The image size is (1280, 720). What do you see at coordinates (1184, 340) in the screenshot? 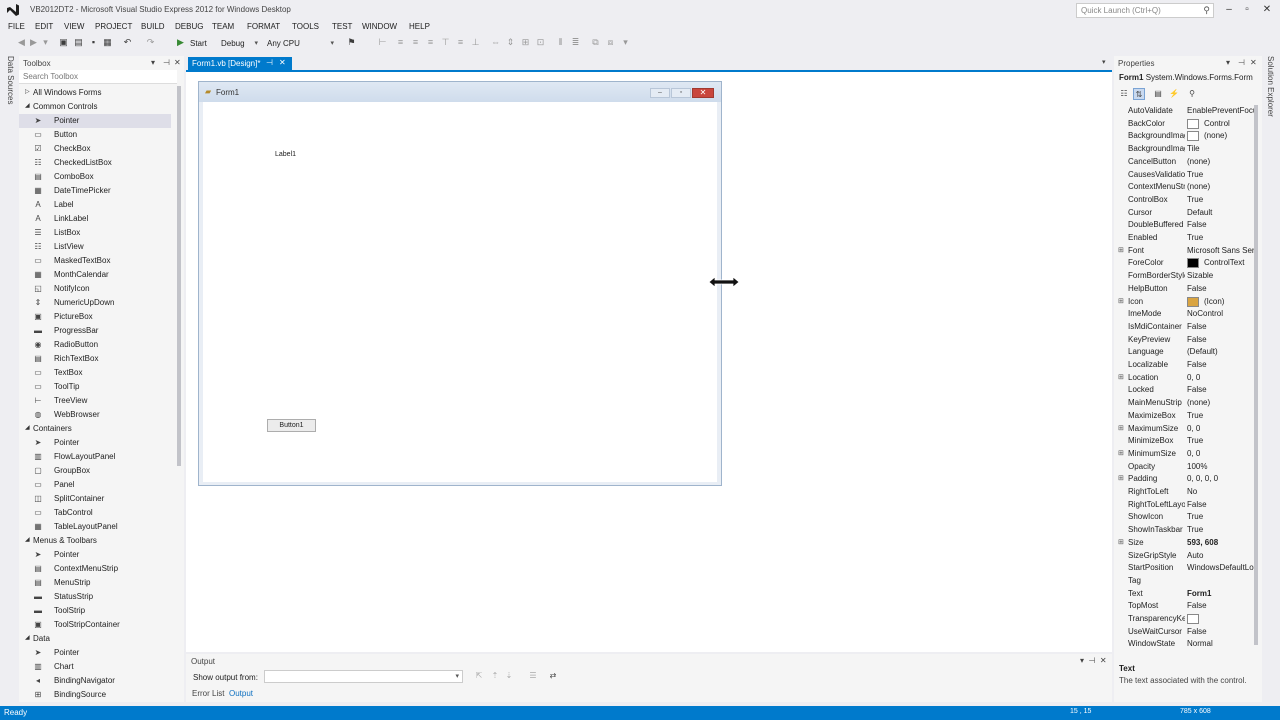
I see `property-row: KeyPreview False` at bounding box center [1184, 340].